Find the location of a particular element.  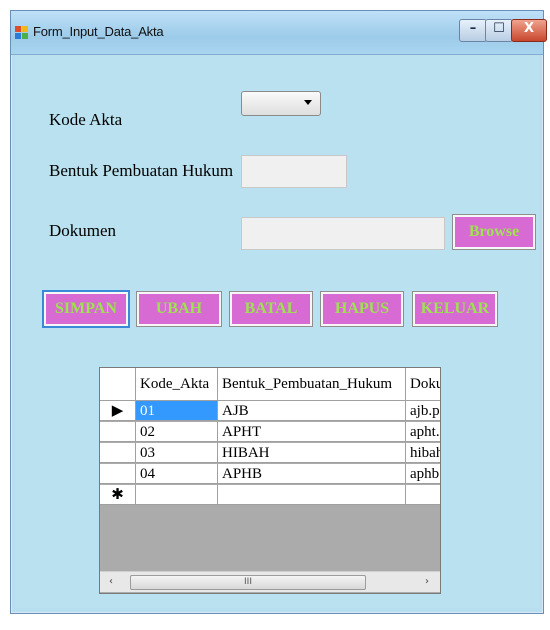

browse-button: Browse is located at coordinates (494, 232).